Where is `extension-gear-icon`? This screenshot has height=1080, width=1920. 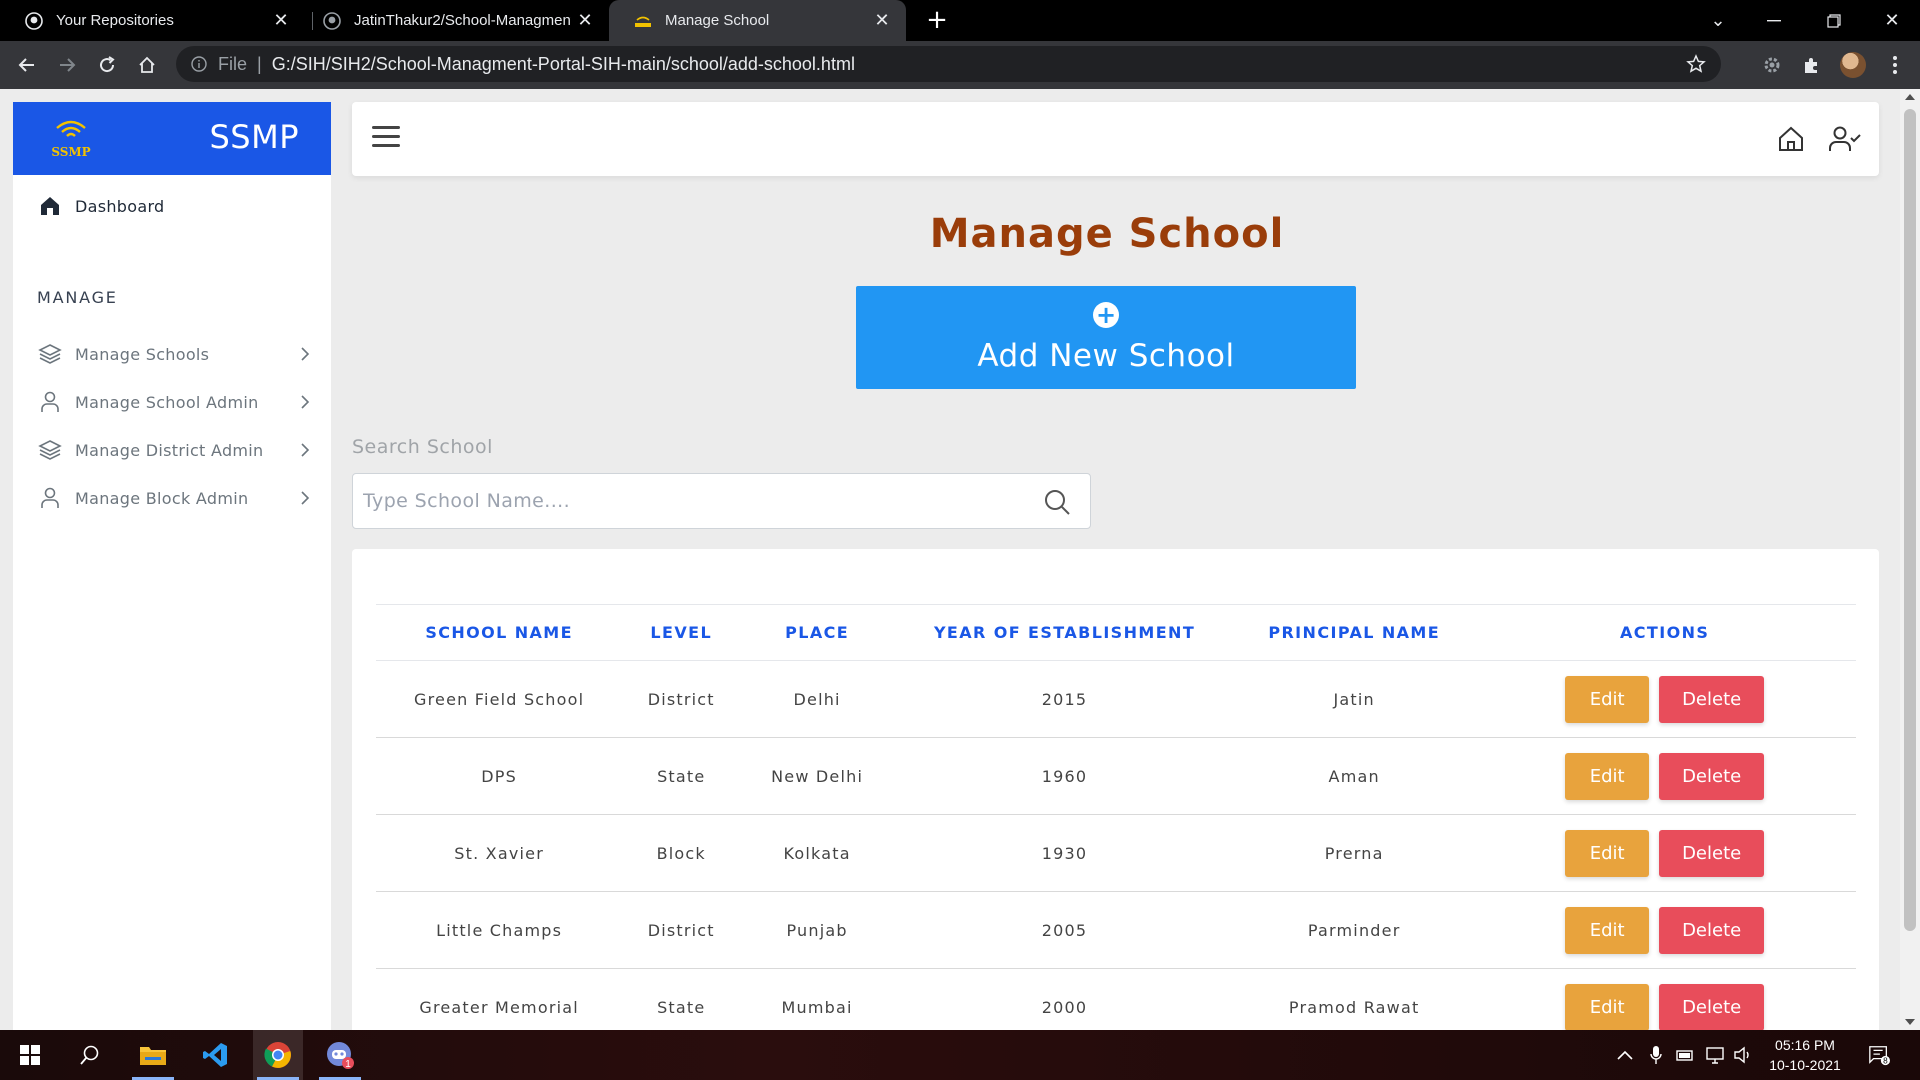
extension-gear-icon is located at coordinates (1772, 65).